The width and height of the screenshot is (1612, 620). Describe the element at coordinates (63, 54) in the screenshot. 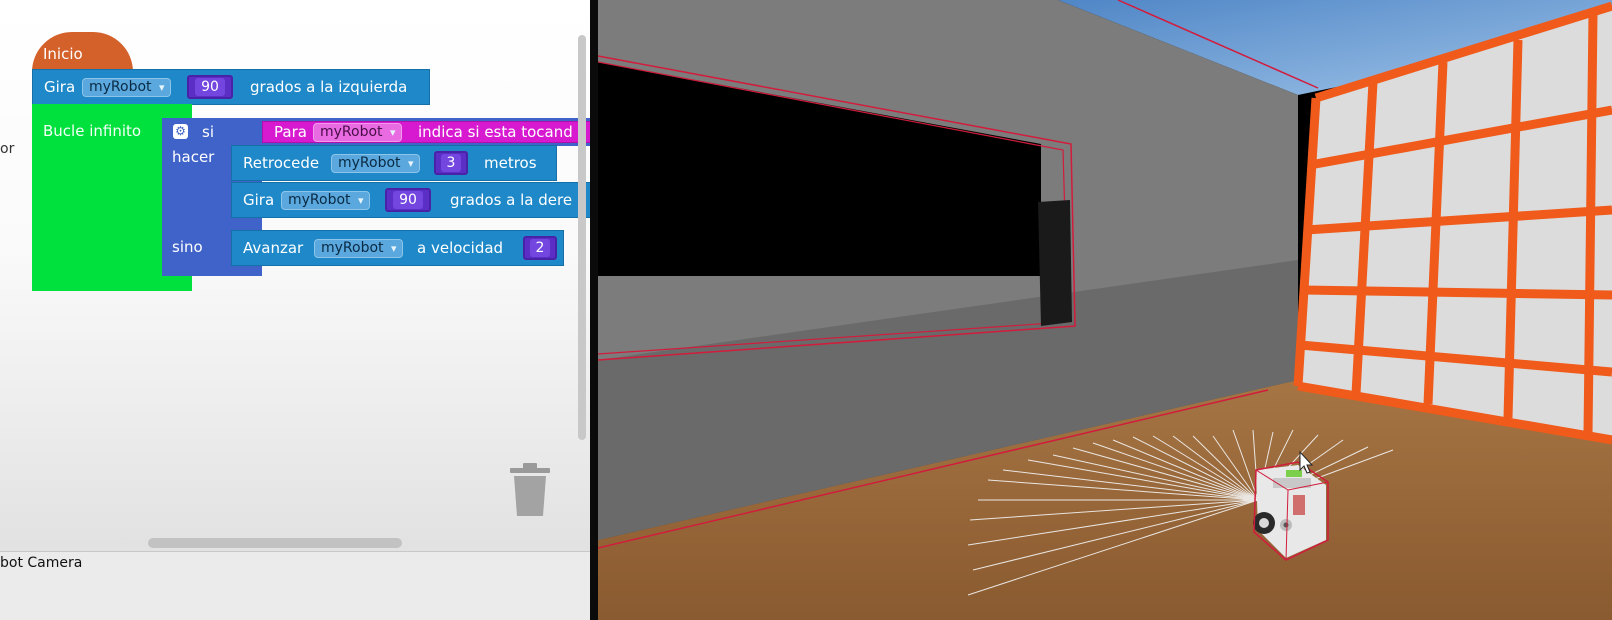

I see `start-label: Inicio` at that location.